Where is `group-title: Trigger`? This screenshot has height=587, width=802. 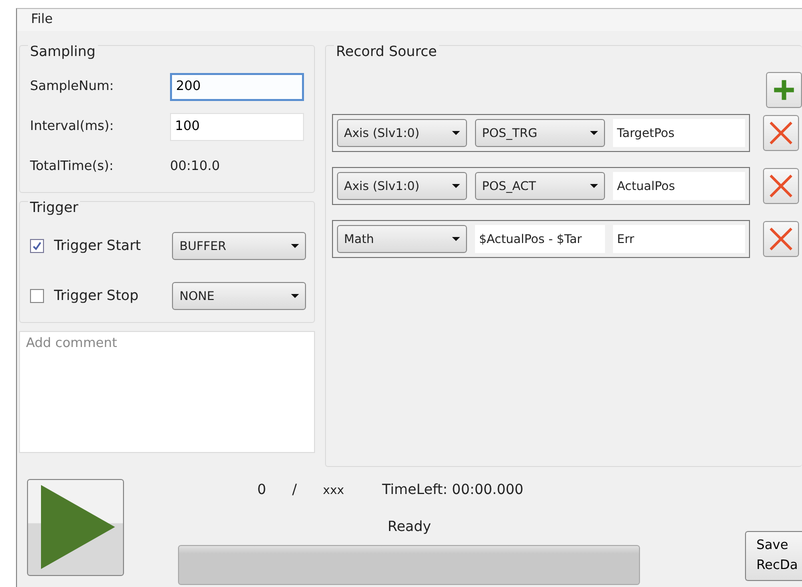 group-title: Trigger is located at coordinates (54, 208).